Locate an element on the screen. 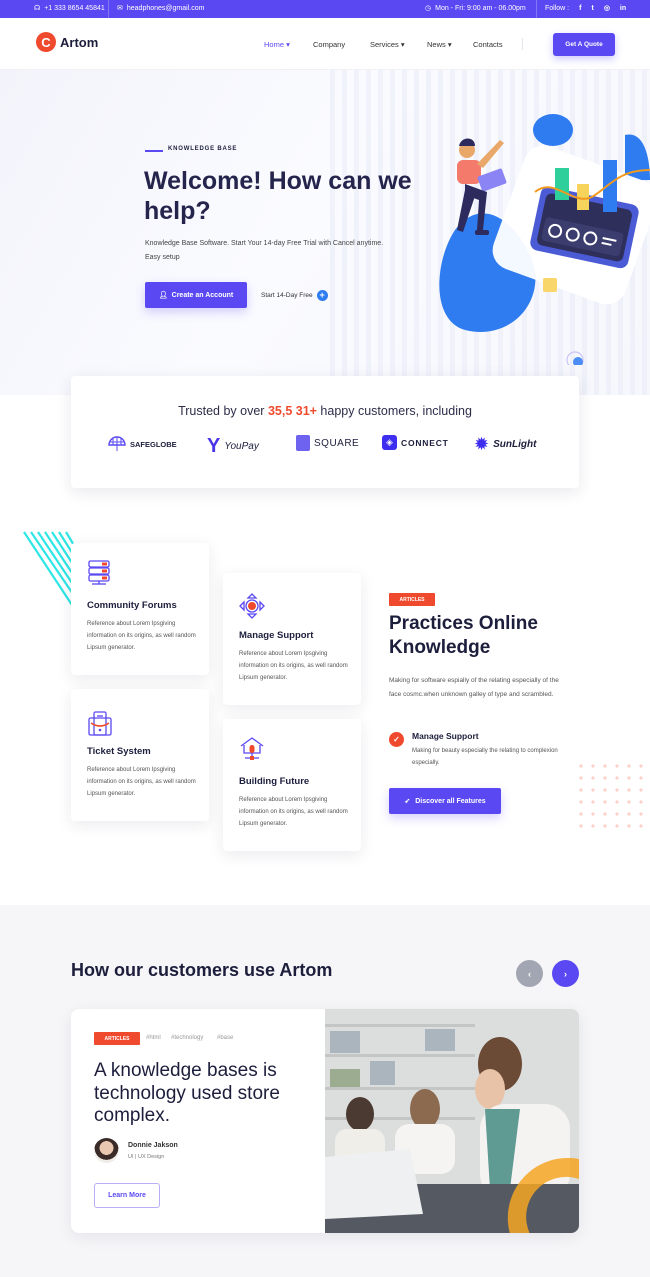 This screenshot has height=1277, width=650. nav-news: News ▾ is located at coordinates (439, 44).